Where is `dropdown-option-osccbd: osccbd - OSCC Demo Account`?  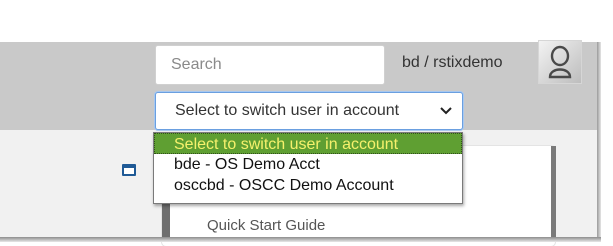 dropdown-option-osccbd: osccbd - OSCC Demo Account is located at coordinates (308, 185).